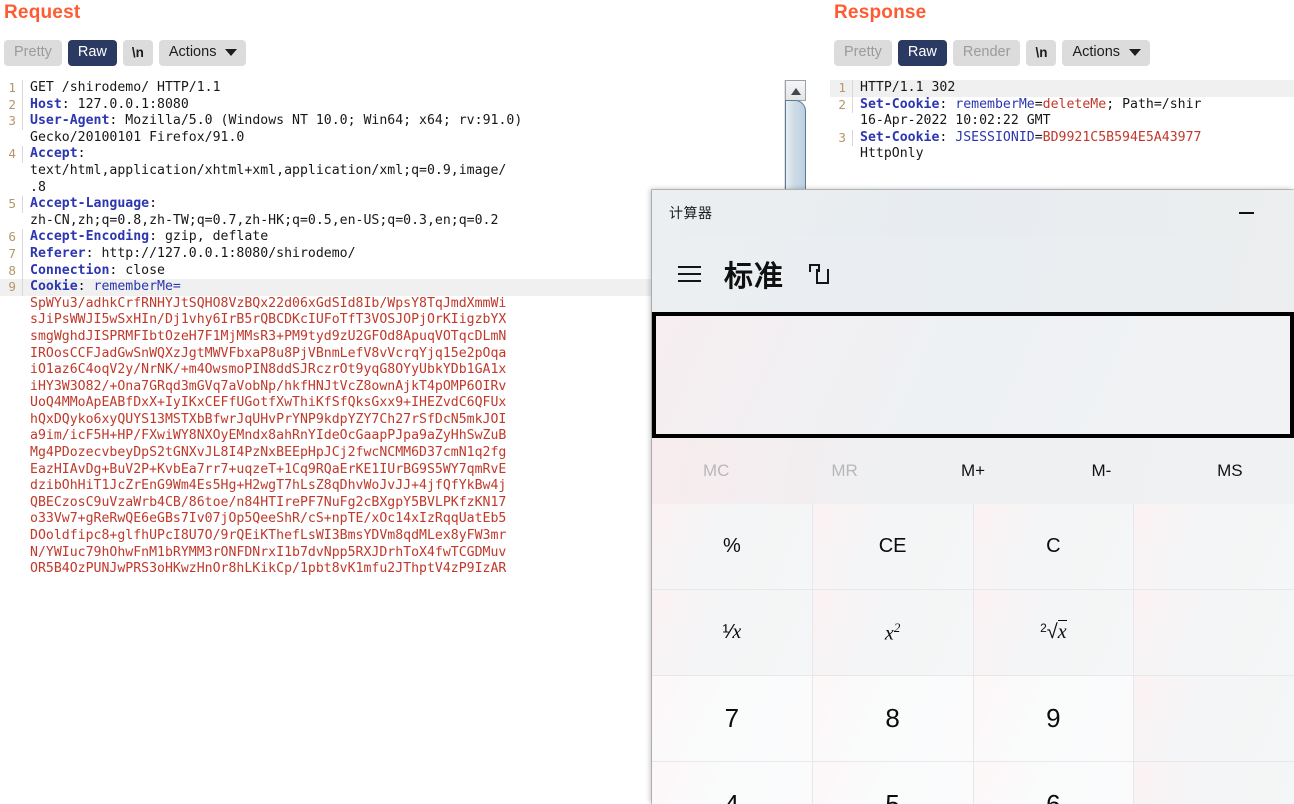  Describe the element at coordinates (973, 375) in the screenshot. I see `calculator-display` at that location.